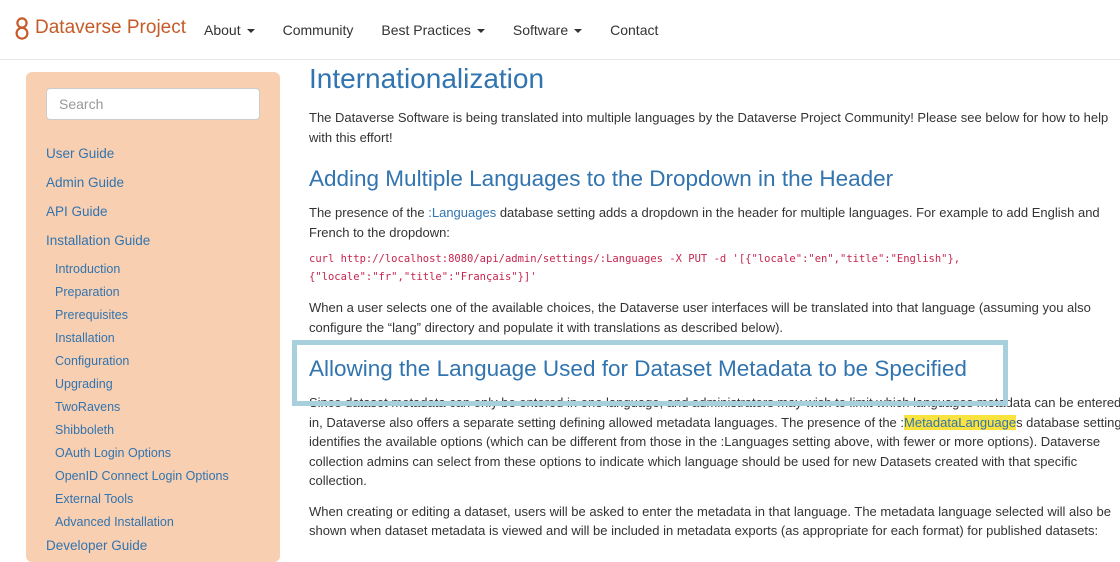 This screenshot has height=562, width=1120. I want to click on brand-link: Dataverse Project, so click(100, 28).